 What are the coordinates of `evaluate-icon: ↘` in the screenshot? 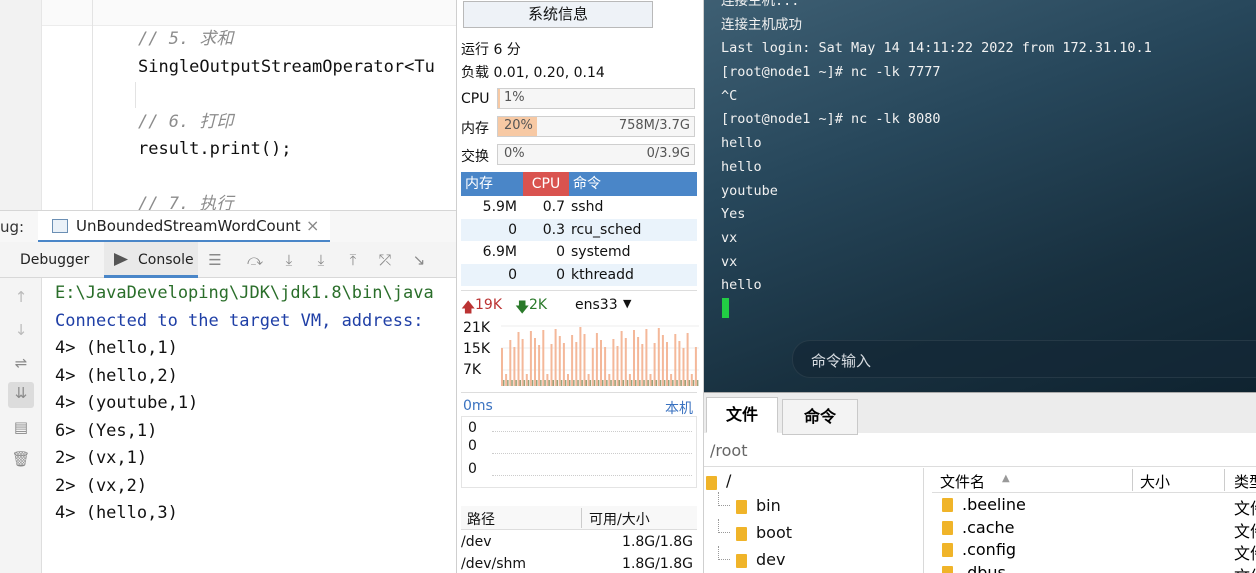 It's located at (419, 260).